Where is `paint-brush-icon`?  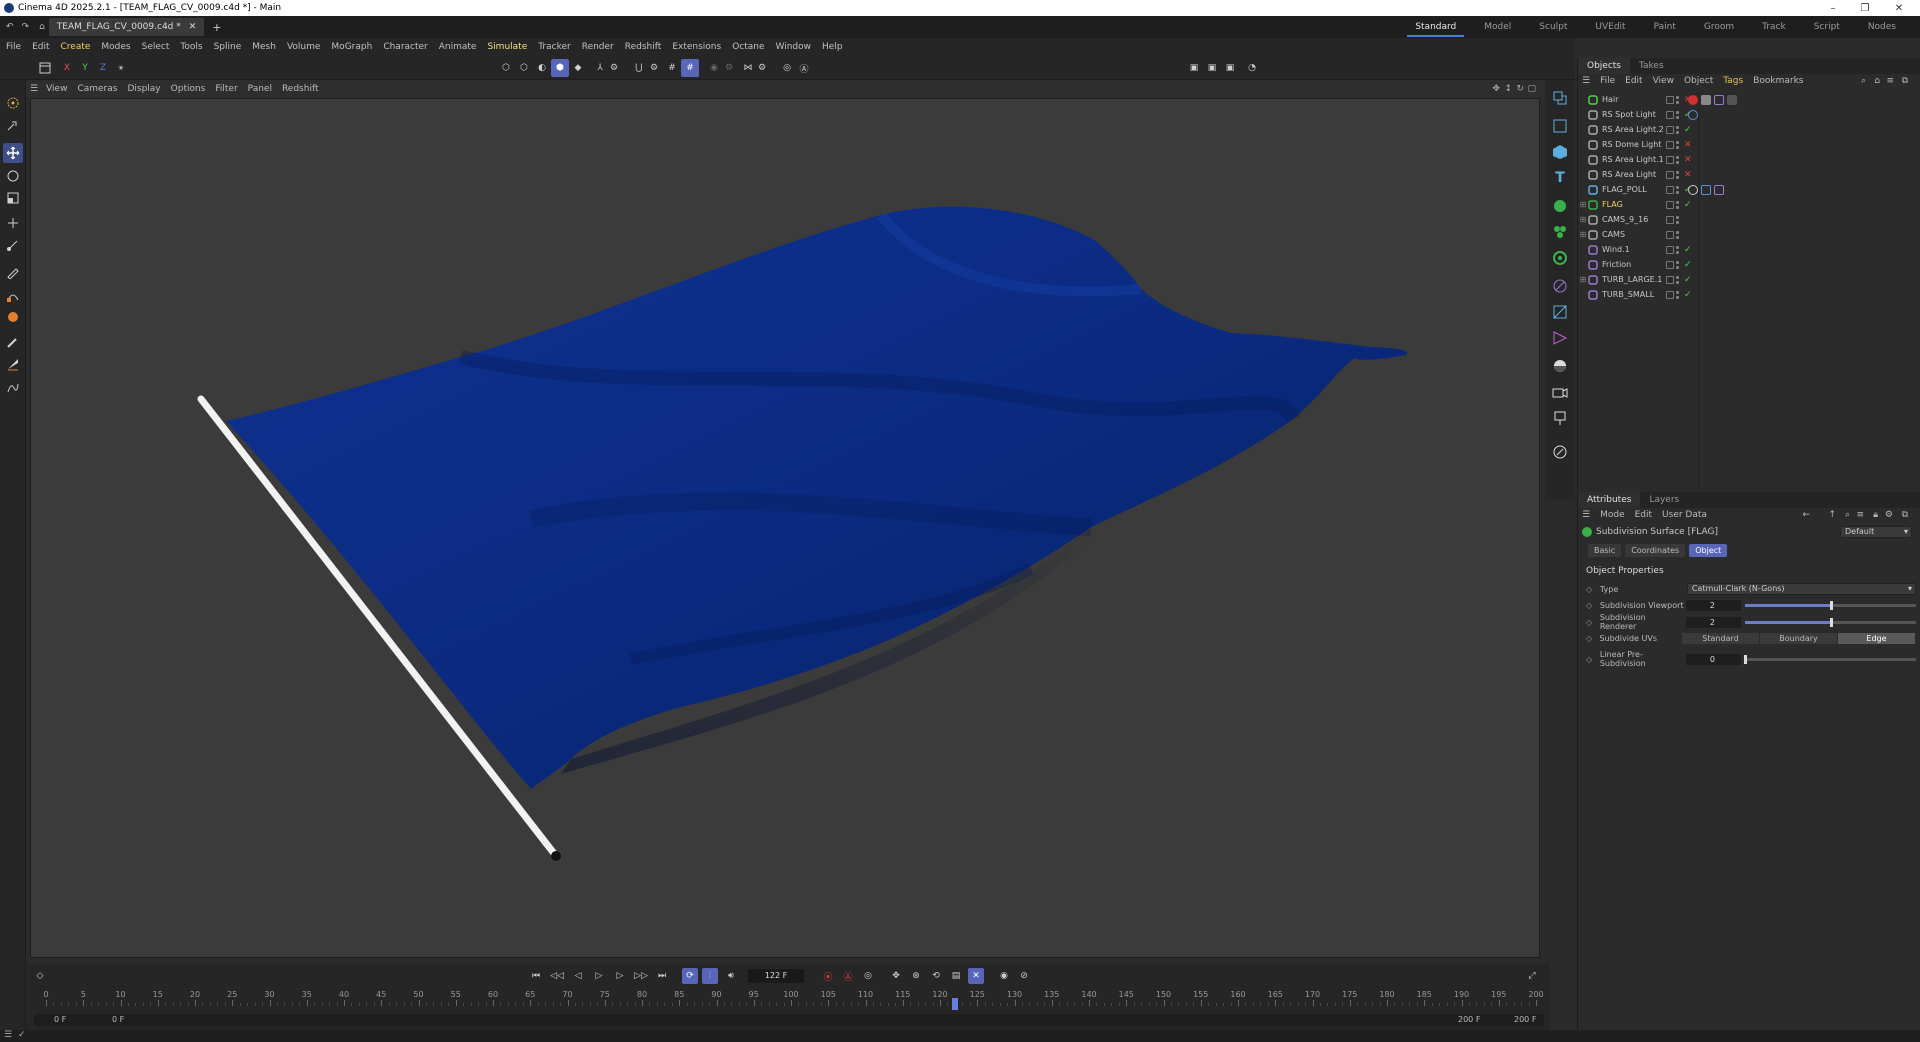
paint-brush-icon is located at coordinates (13, 342).